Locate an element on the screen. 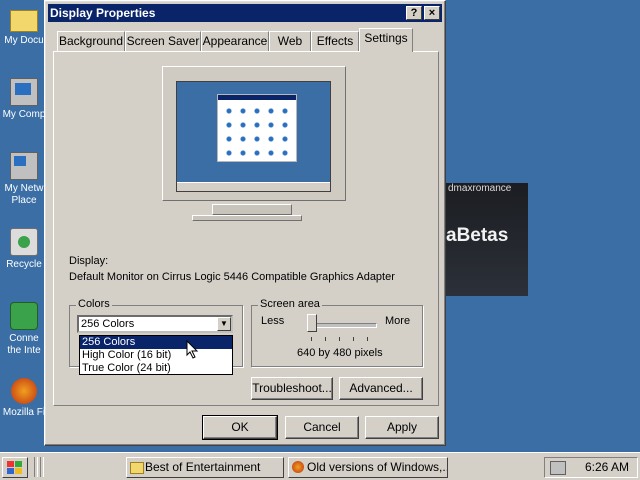 The height and width of the screenshot is (480, 640). desktop-icon-label: Recycle is located at coordinates (24, 264).